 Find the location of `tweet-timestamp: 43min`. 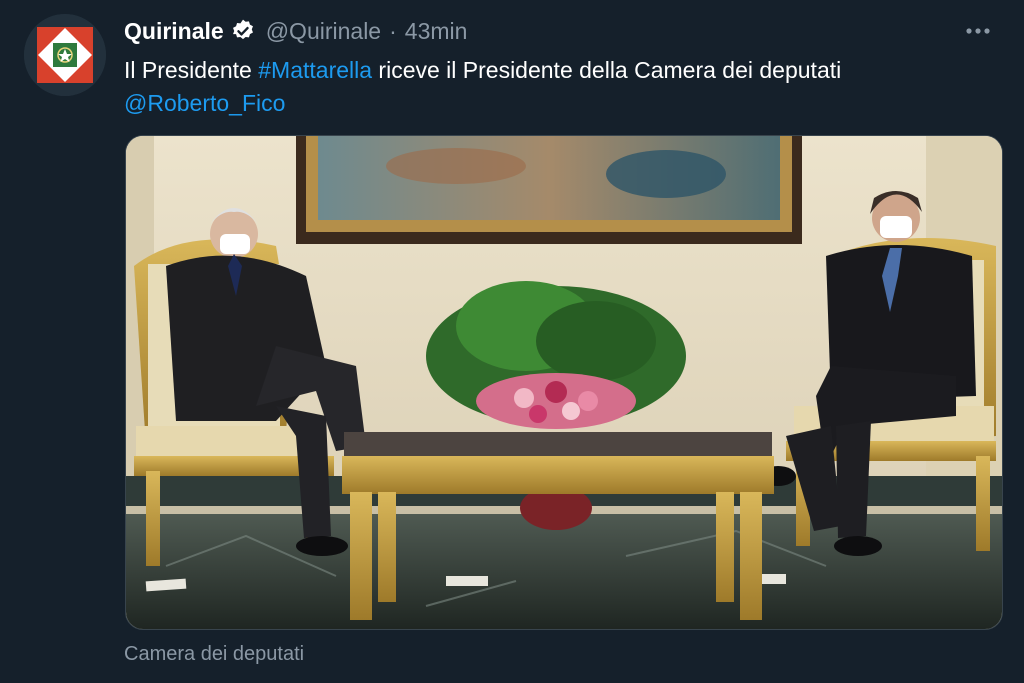

tweet-timestamp: 43min is located at coordinates (436, 31).